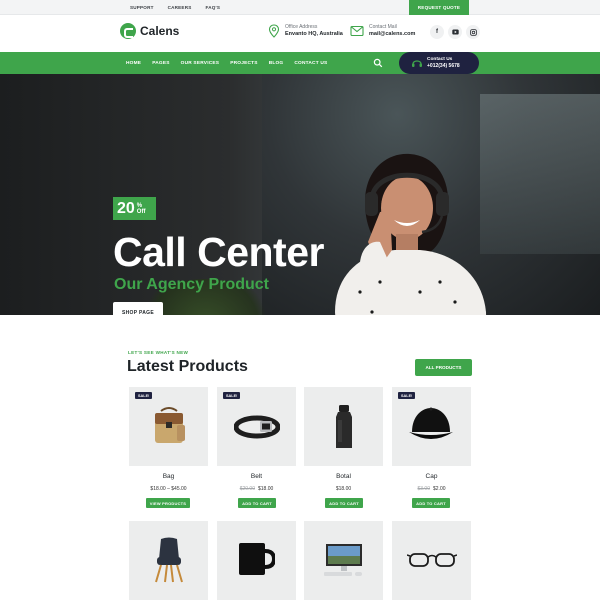 The height and width of the screenshot is (600, 600). What do you see at coordinates (256, 476) in the screenshot?
I see `product-name: Belt` at bounding box center [256, 476].